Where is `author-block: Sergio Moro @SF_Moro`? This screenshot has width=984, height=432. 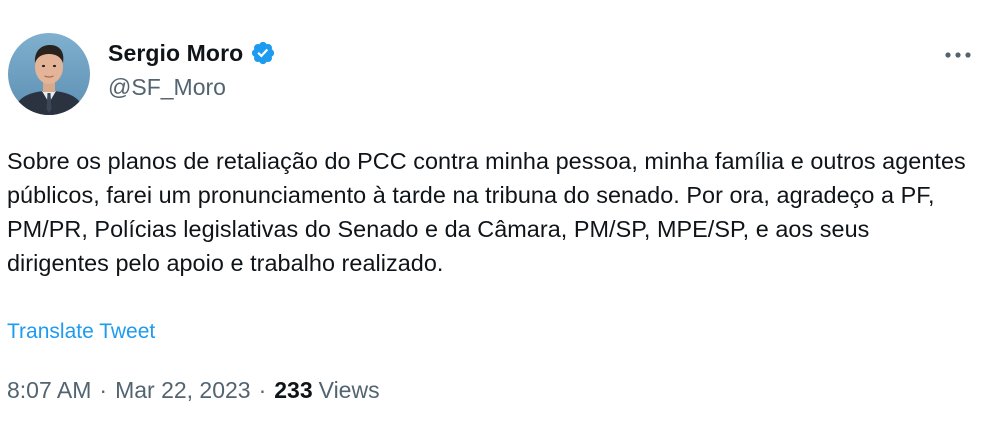 author-block: Sergio Moro @SF_Moro is located at coordinates (192, 69).